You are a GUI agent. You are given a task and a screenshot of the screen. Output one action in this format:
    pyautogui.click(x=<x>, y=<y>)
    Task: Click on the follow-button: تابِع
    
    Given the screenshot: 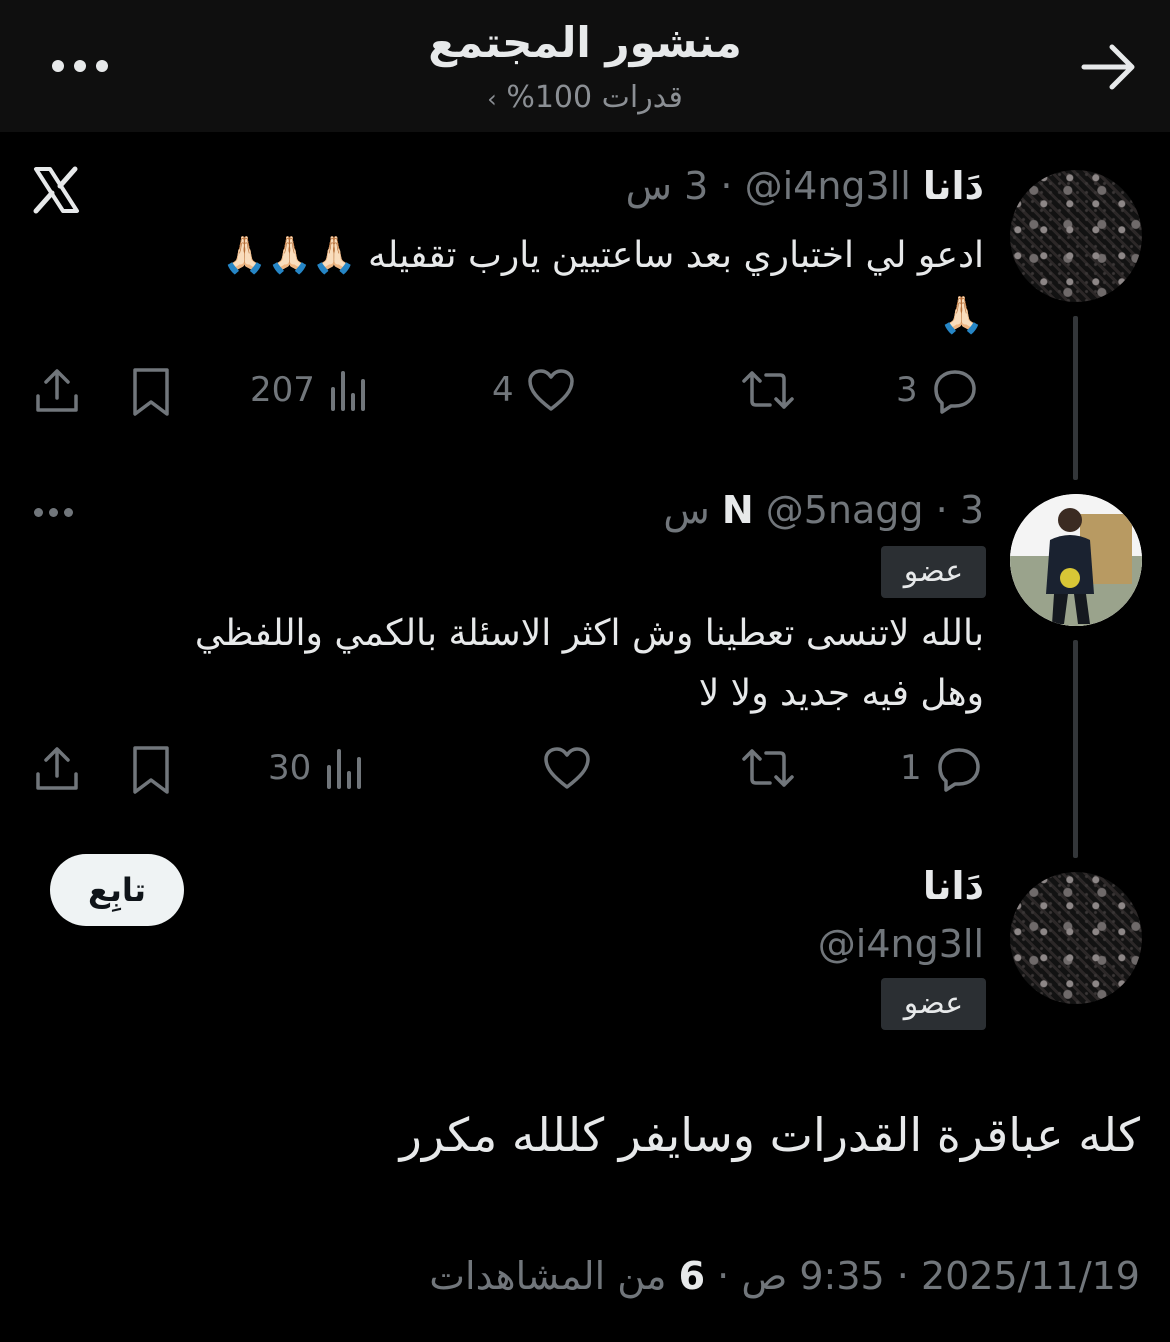 What is the action you would take?
    pyautogui.click(x=117, y=890)
    